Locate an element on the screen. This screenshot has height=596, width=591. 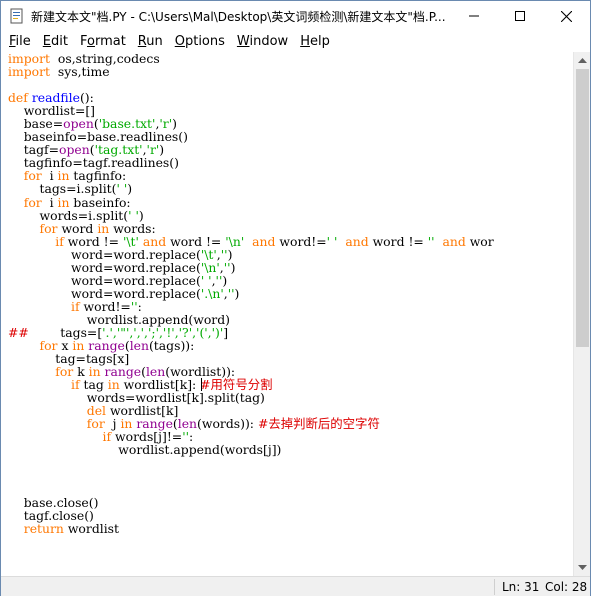
menu-bar: File Edit Format Run Options Window Help is located at coordinates (295, 41).